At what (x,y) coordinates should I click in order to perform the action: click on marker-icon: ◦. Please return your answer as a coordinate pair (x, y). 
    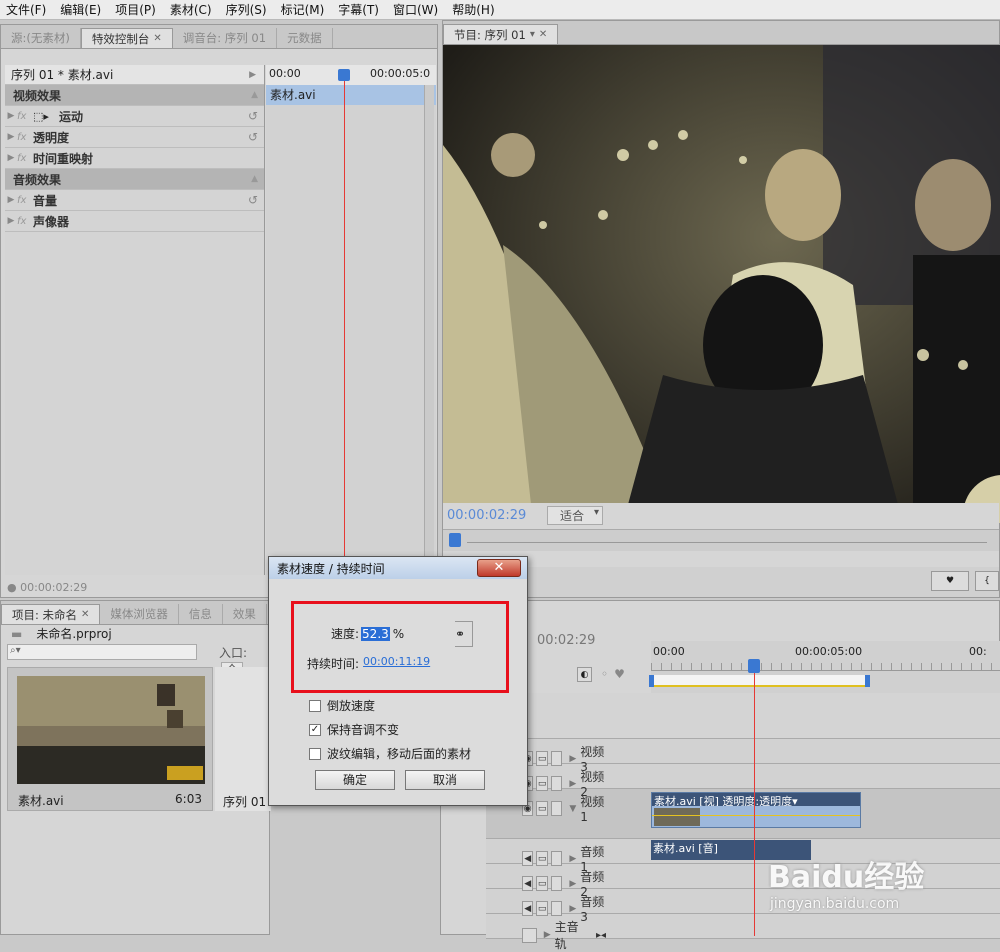
    Looking at the image, I should click on (604, 674).